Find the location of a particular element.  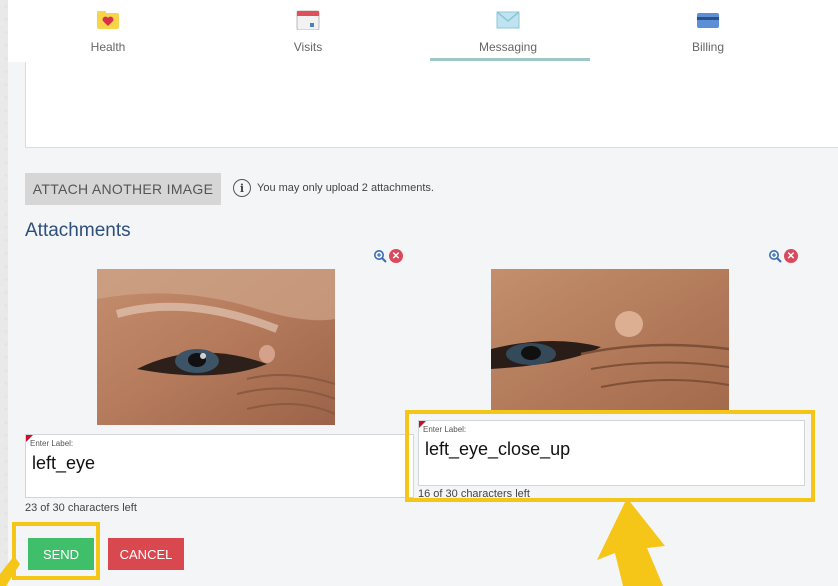

heart-folder-icon is located at coordinates (108, 20).